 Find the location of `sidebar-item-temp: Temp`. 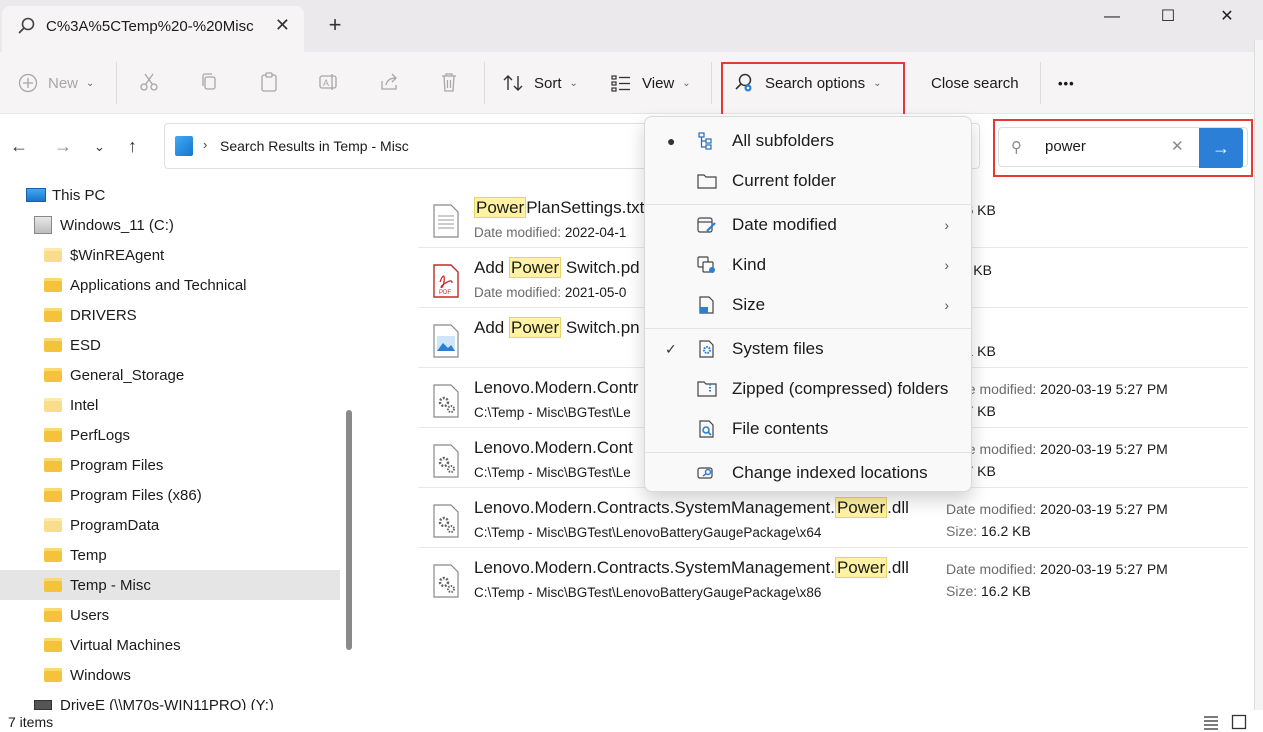

sidebar-item-temp: Temp is located at coordinates (170, 555).